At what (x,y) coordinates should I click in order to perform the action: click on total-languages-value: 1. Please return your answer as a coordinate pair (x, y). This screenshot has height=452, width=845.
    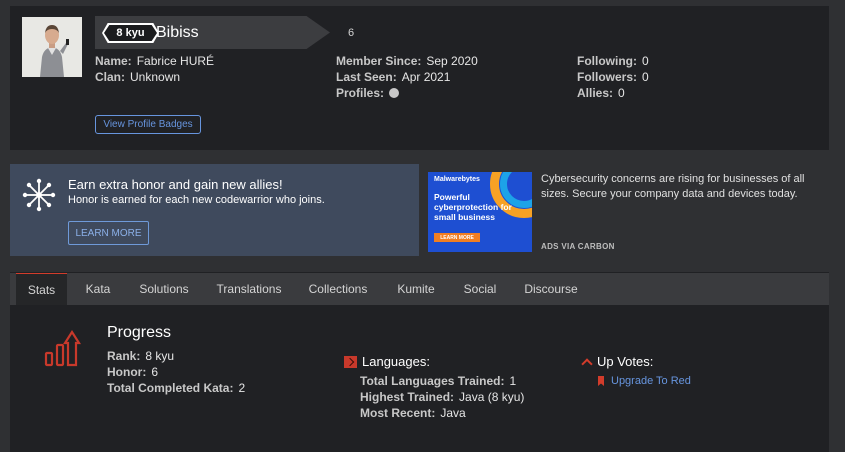
    Looking at the image, I should click on (513, 381).